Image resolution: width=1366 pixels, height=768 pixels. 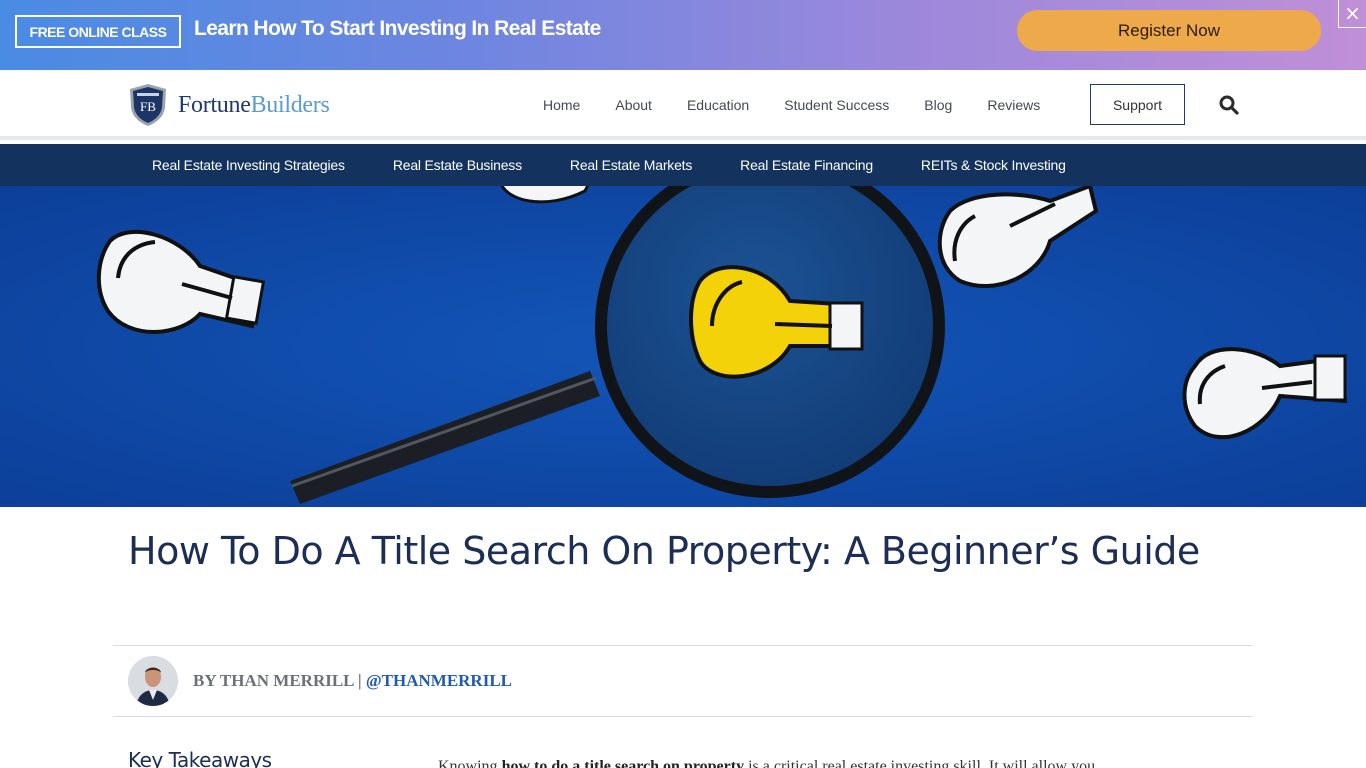 I want to click on close-icon: ×, so click(x=1352, y=14).